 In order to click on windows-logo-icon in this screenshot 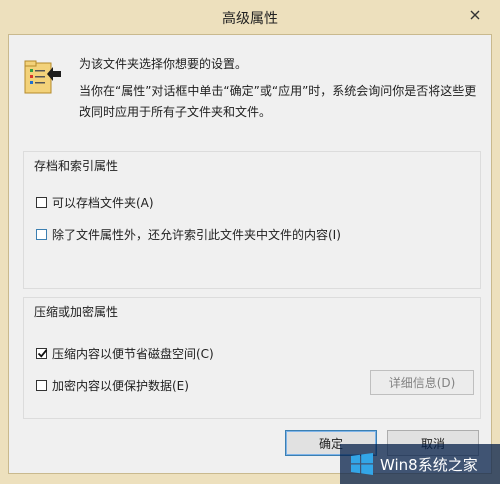, I will do `click(362, 464)`.